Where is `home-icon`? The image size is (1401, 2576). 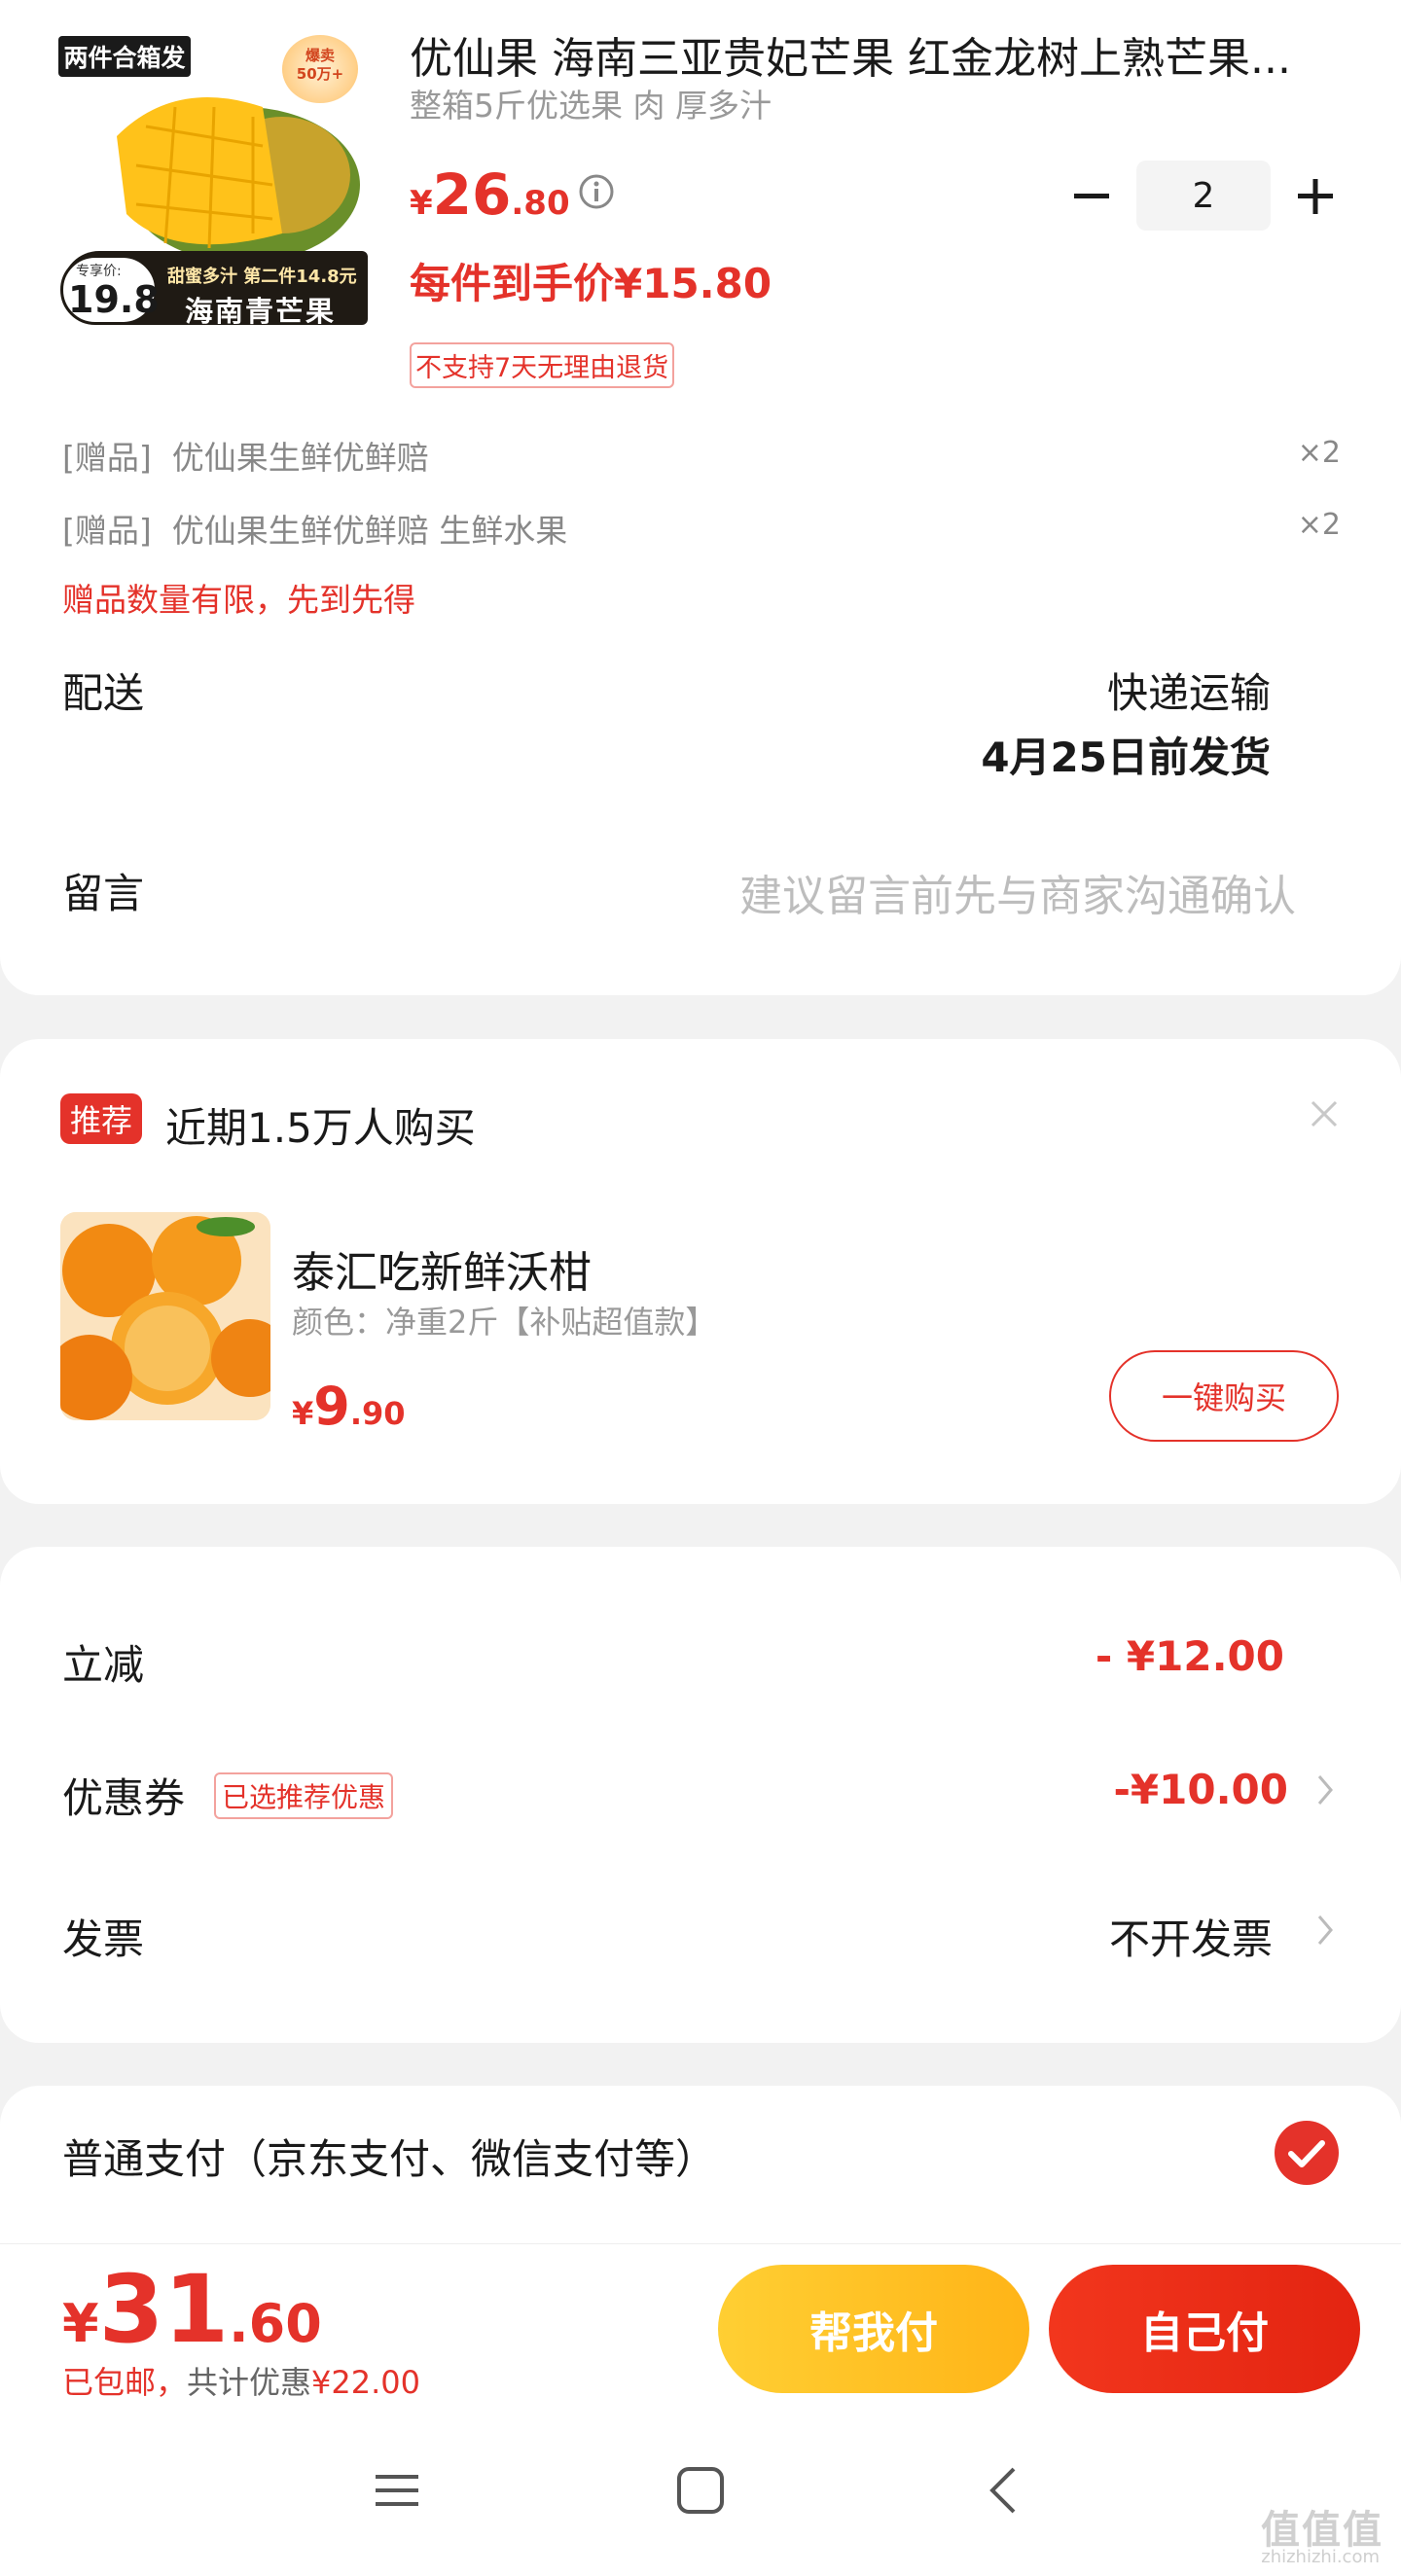 home-icon is located at coordinates (700, 2490).